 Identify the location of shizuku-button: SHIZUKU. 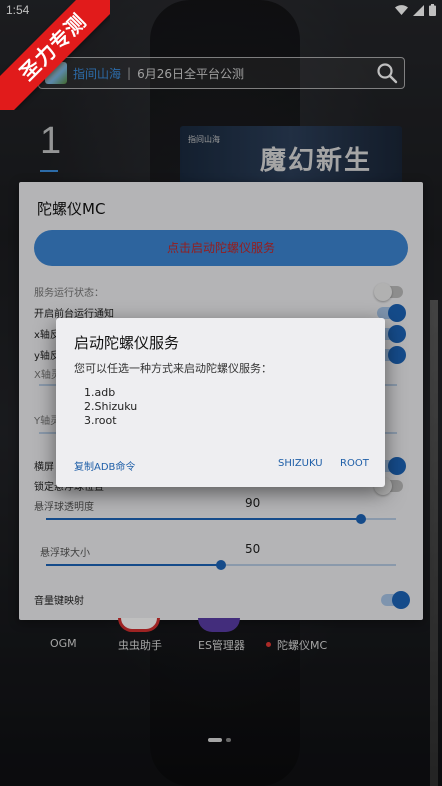
(300, 463).